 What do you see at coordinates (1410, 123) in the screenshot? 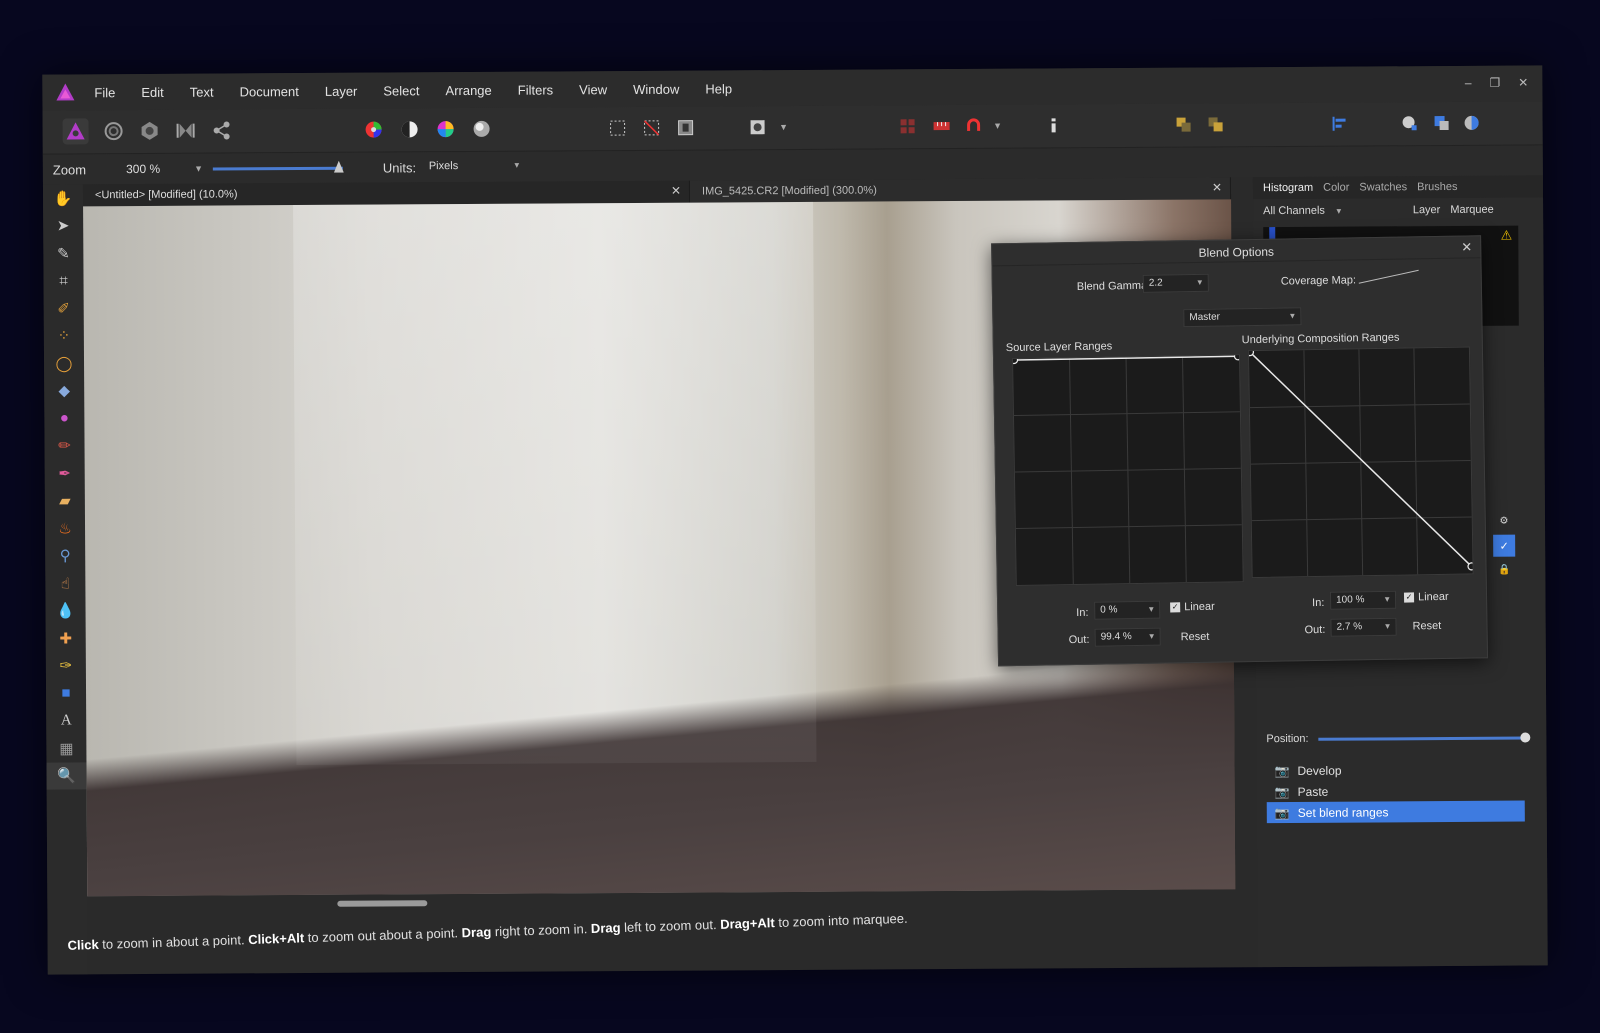
I see `brush-icon` at bounding box center [1410, 123].